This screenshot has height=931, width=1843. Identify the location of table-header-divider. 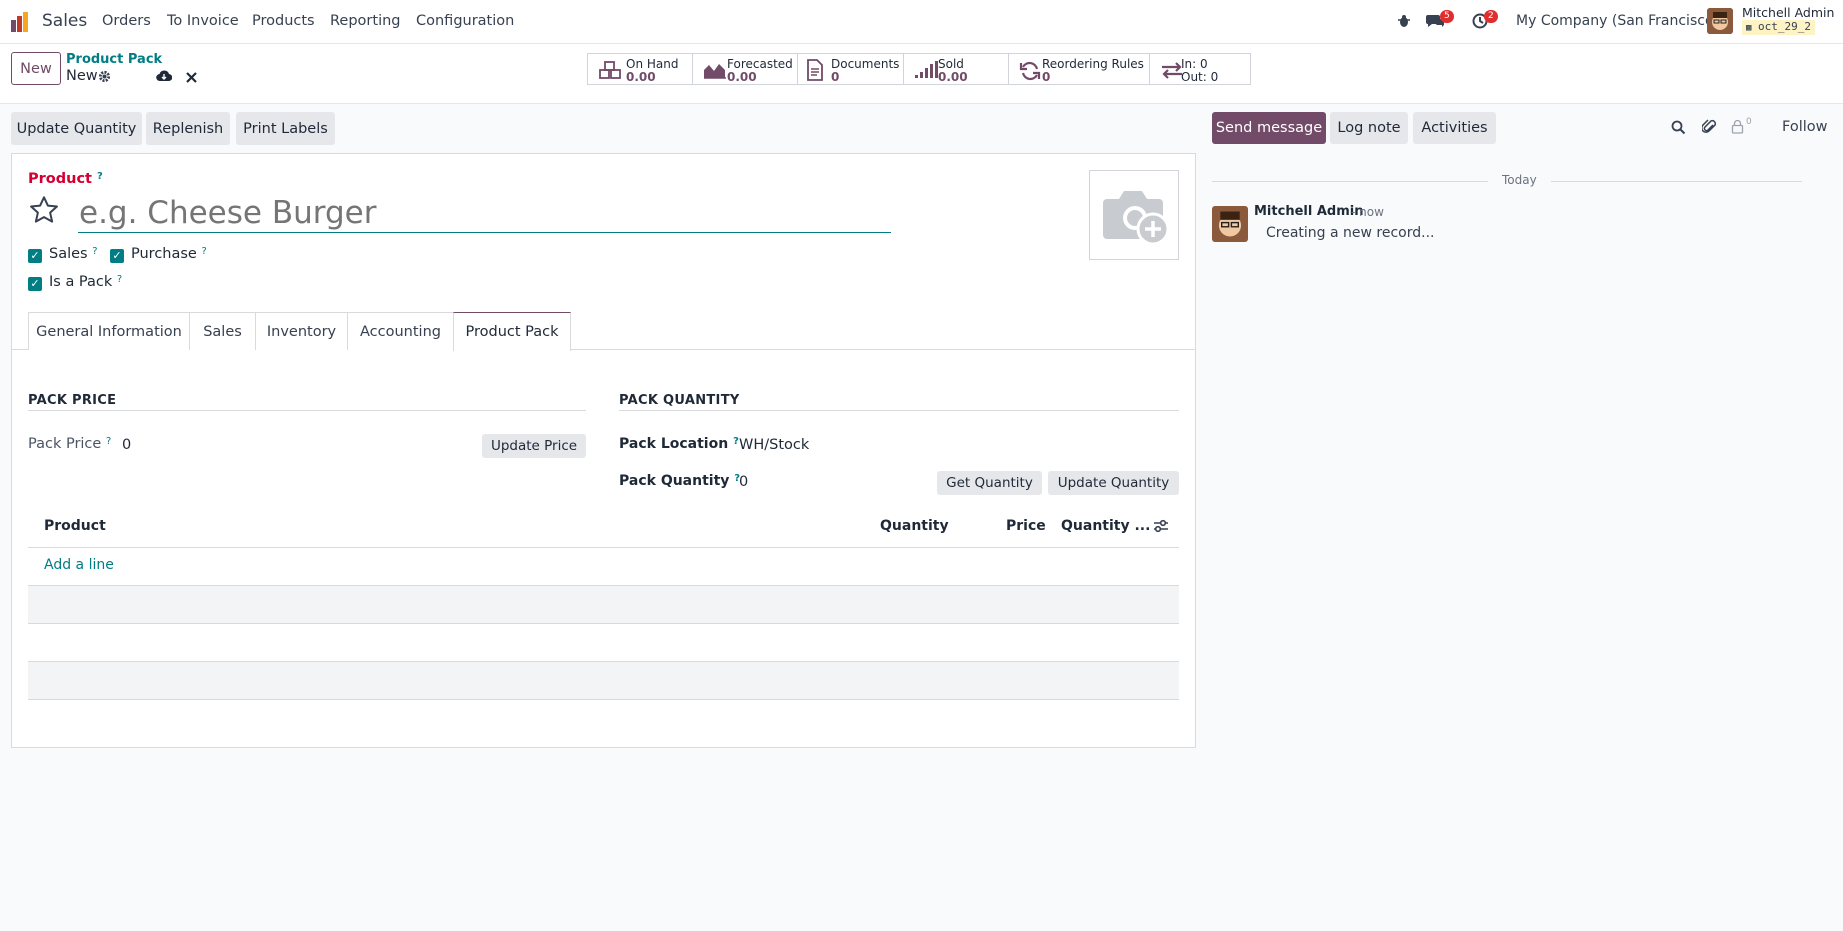
(603, 547).